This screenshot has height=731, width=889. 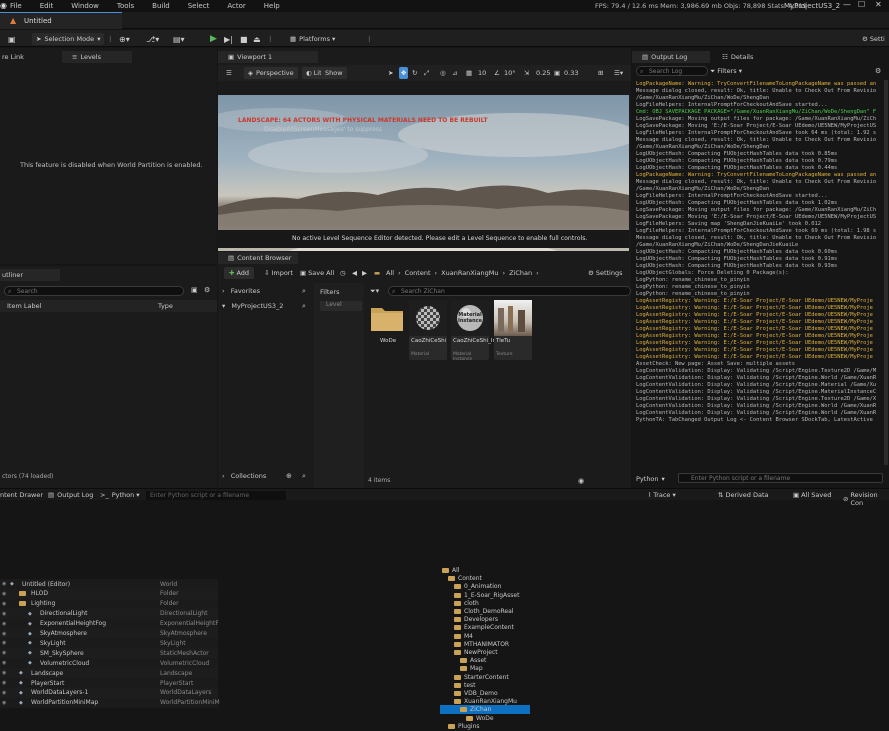 I want to click on python-command-input: Enter Python script or a filename, so click(x=780, y=478).